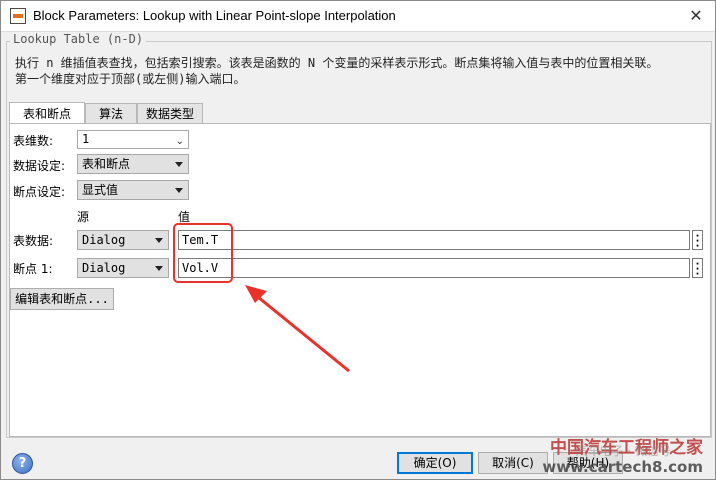 The width and height of the screenshot is (716, 480). Describe the element at coordinates (33, 141) in the screenshot. I see `table-dims-label: 表维数:` at that location.